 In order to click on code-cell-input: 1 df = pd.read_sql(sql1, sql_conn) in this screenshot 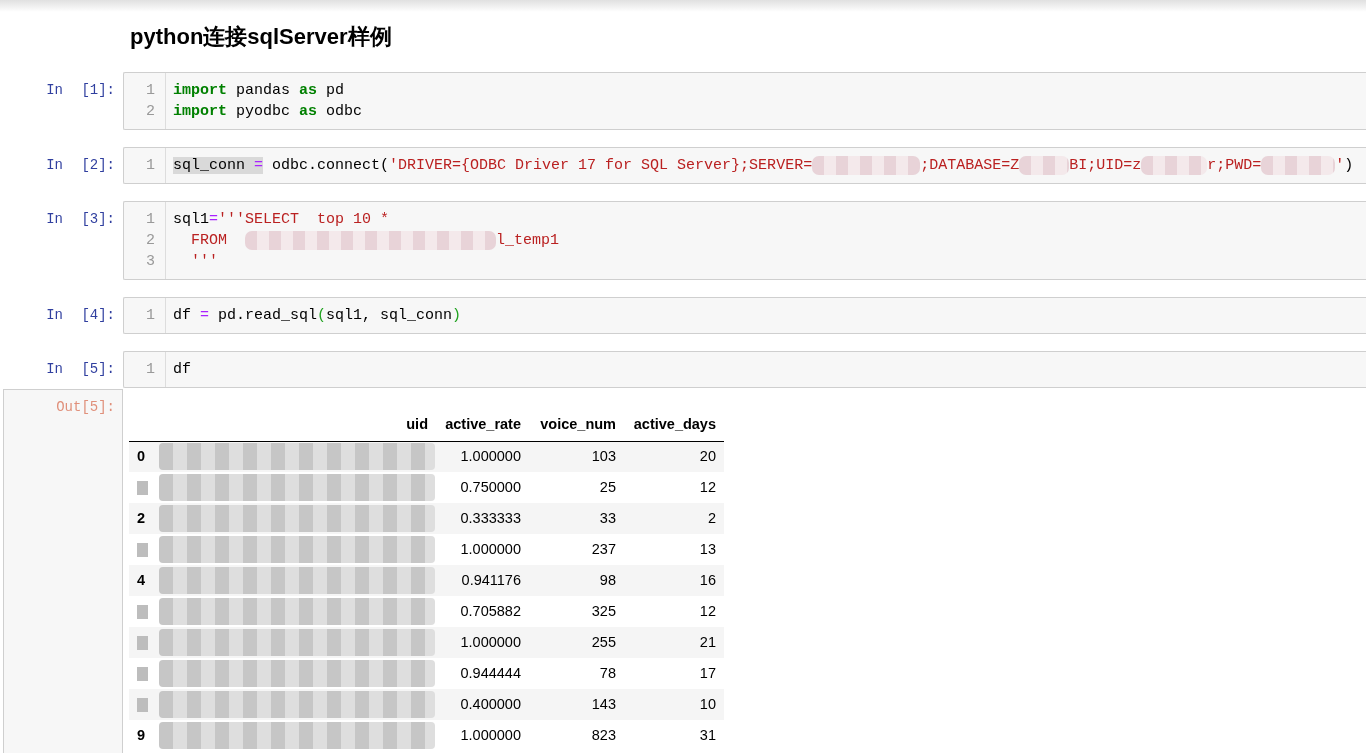, I will do `click(744, 315)`.